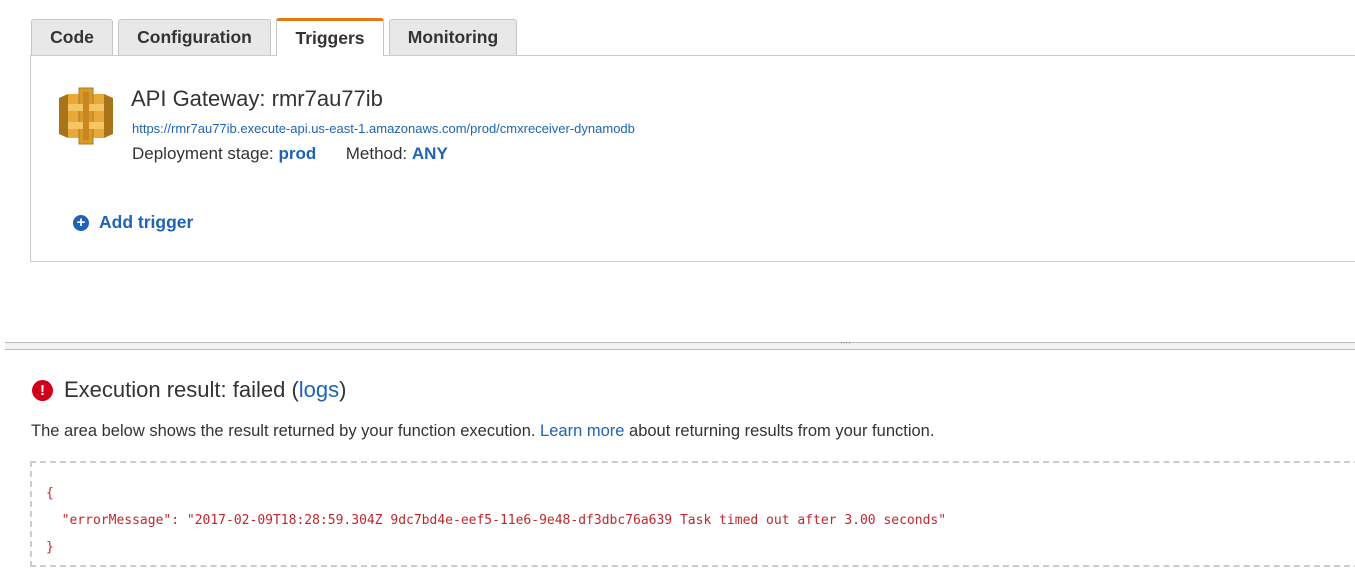 This screenshot has height=571, width=1355. I want to click on method-value: ANY, so click(430, 153).